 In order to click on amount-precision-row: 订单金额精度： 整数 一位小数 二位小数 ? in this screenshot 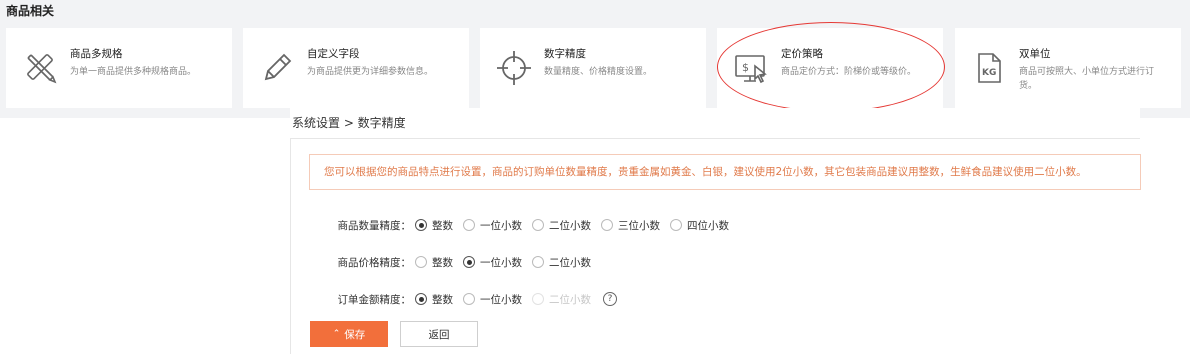, I will do `click(454, 299)`.